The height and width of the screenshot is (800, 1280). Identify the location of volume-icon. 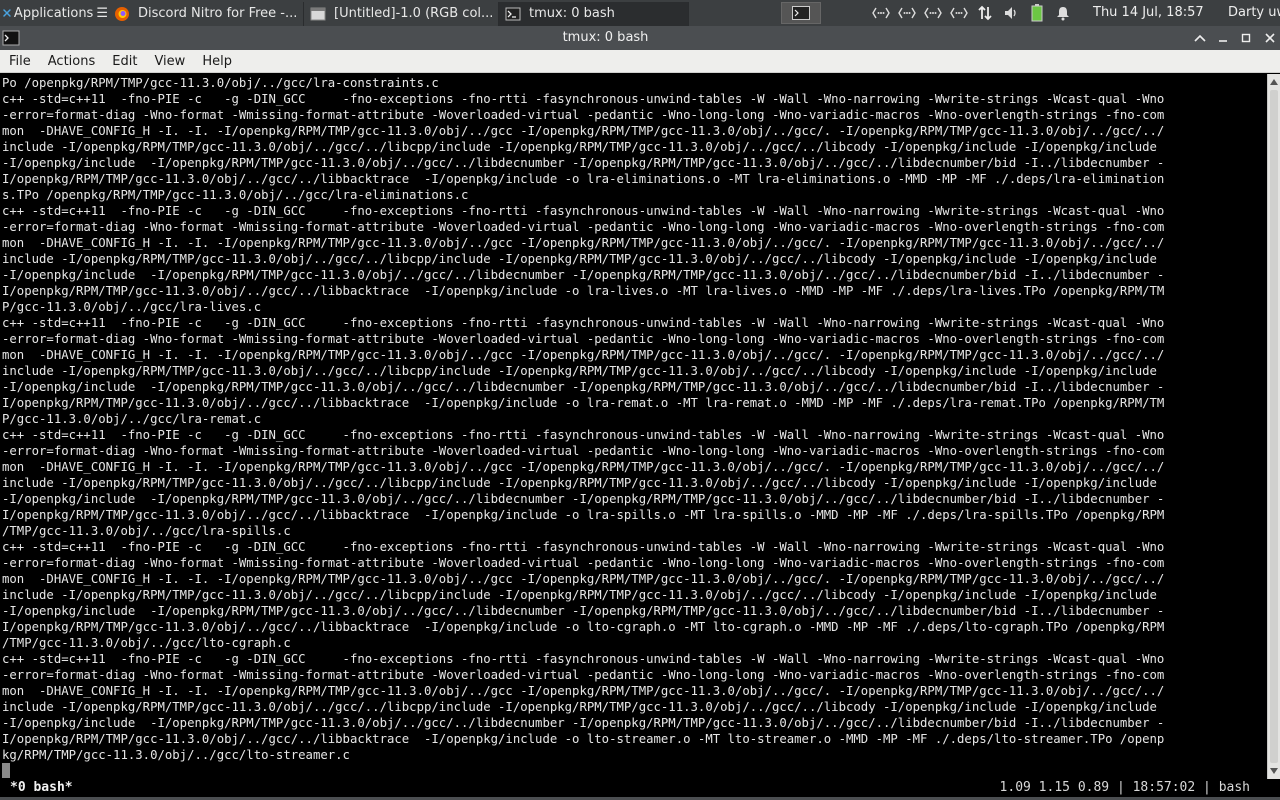
(1011, 13).